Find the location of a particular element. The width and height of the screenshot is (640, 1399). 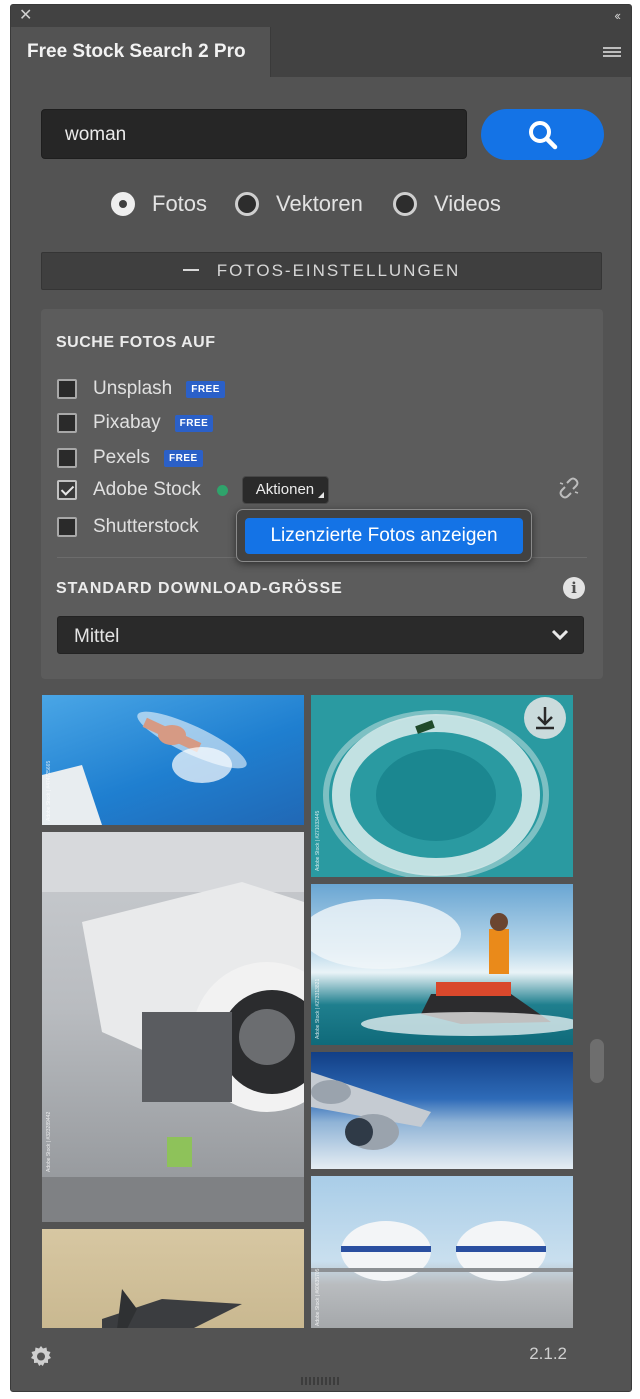

tab-free-stock-search: Free Stock Search 2 Pro is located at coordinates (141, 52).